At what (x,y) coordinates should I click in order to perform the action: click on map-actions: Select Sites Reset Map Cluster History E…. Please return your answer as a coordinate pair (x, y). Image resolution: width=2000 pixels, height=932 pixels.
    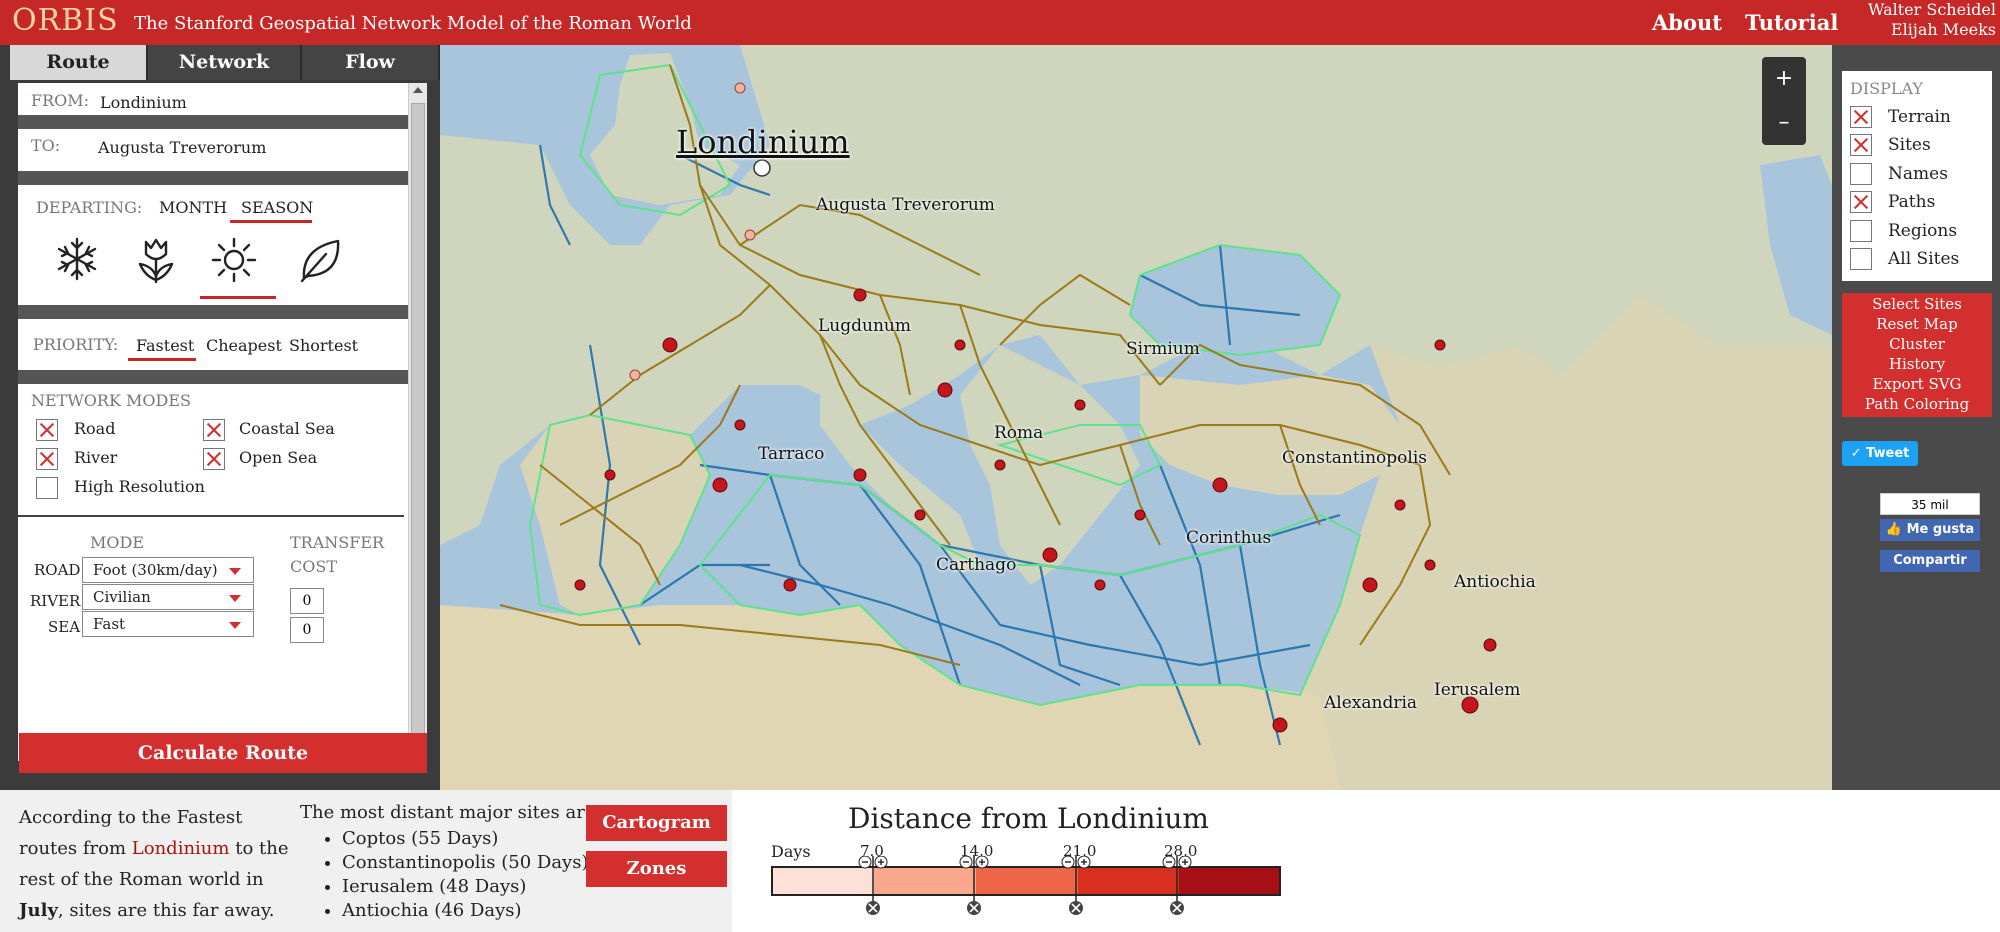
    Looking at the image, I should click on (1917, 355).